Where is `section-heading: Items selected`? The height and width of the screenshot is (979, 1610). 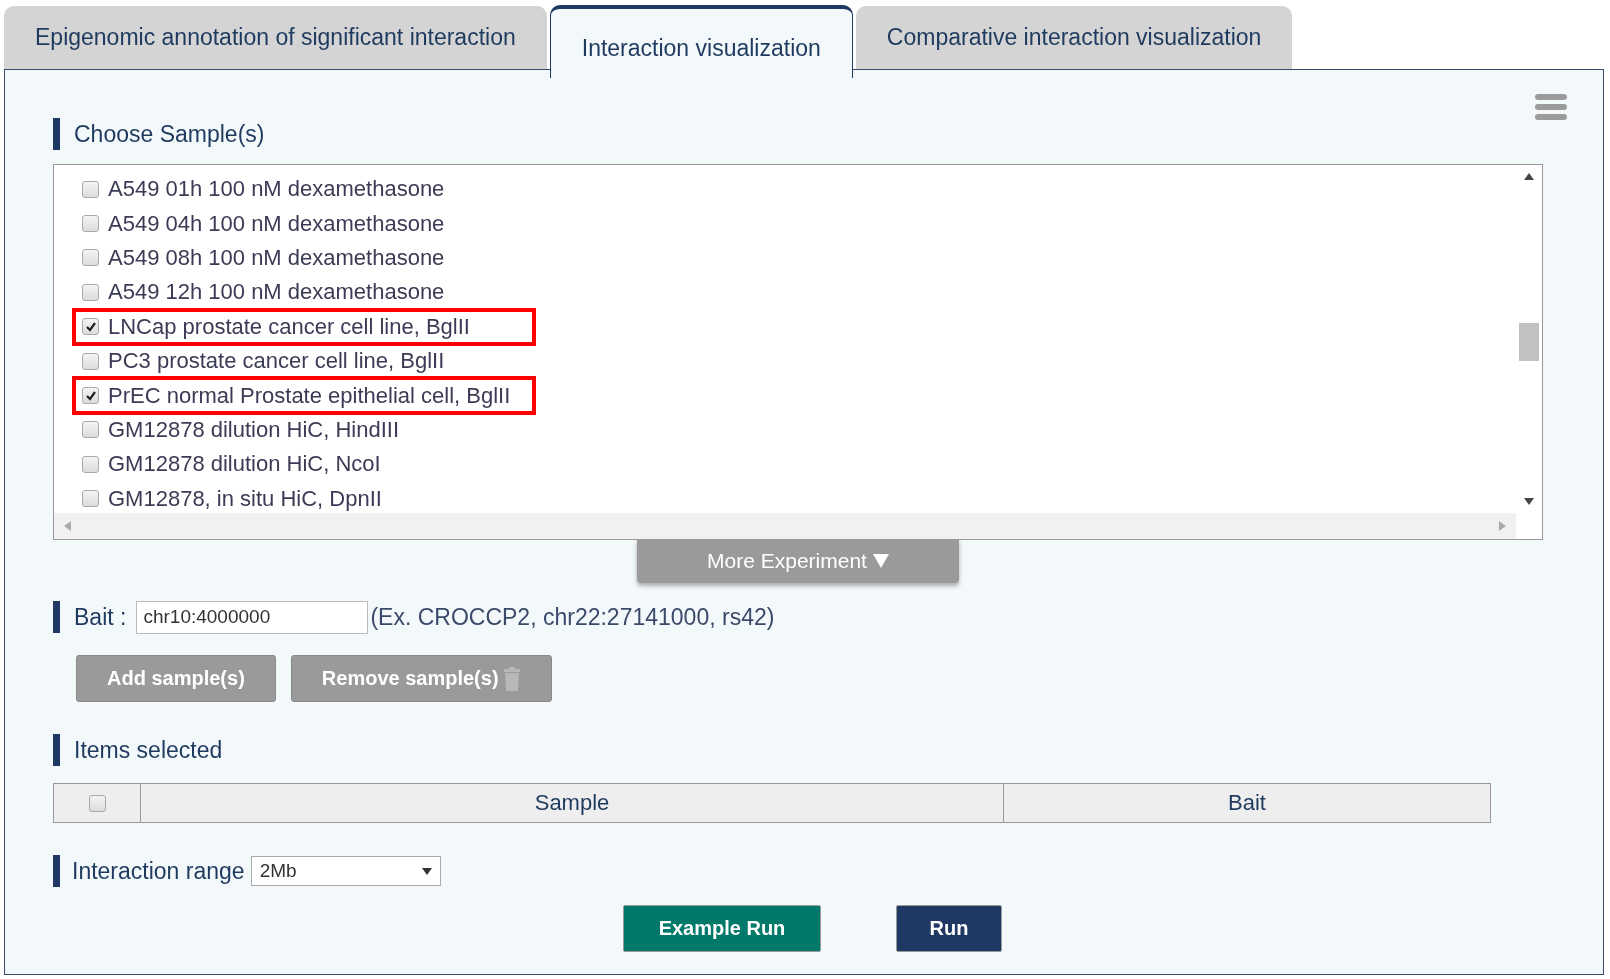
section-heading: Items selected is located at coordinates (148, 750).